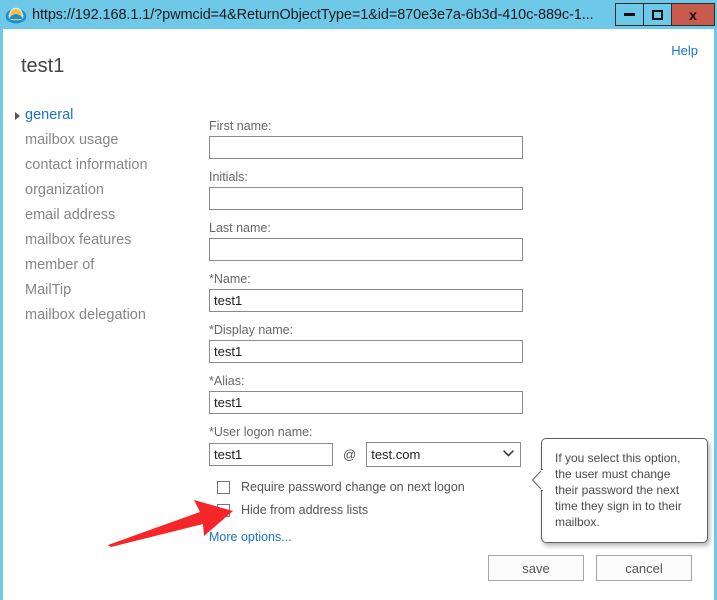 Image resolution: width=717 pixels, height=600 pixels. I want to click on field-label: *Name:, so click(230, 279).